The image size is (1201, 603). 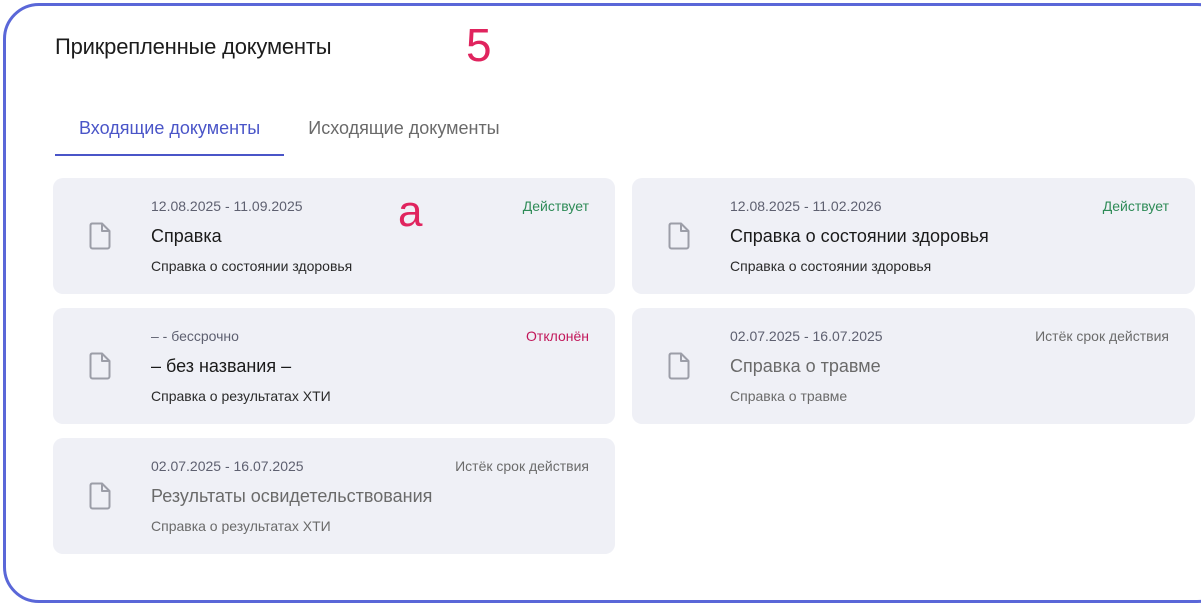 I want to click on annotation-letter: a, so click(x=410, y=211).